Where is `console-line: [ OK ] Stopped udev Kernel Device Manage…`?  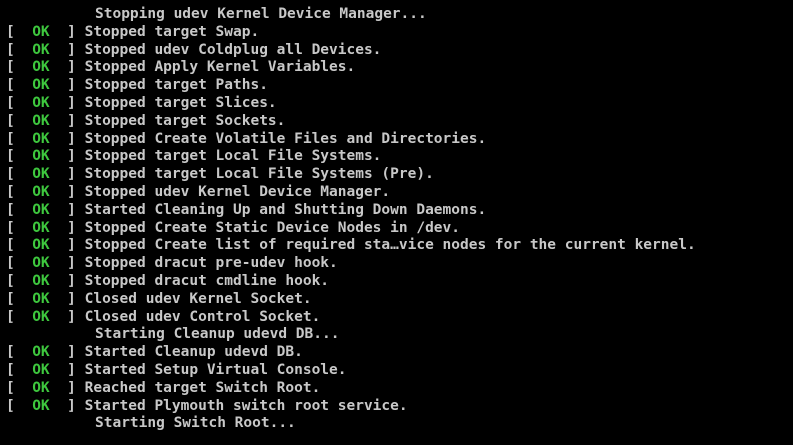
console-line: [ OK ] Stopped udev Kernel Device Manage… is located at coordinates (399, 193).